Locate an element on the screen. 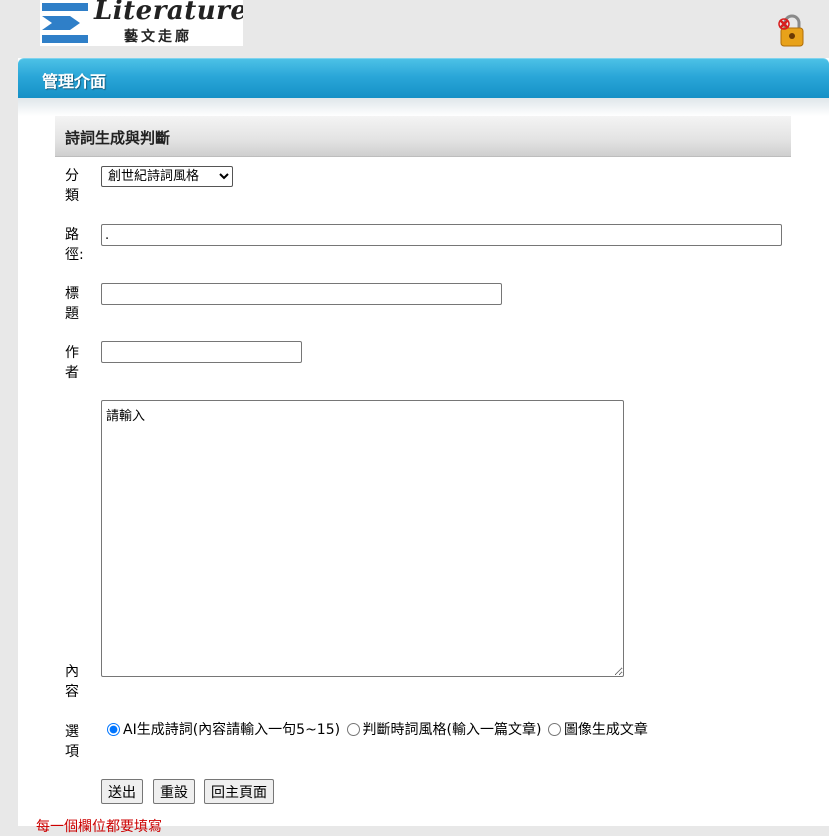 The height and width of the screenshot is (836, 829). author-input is located at coordinates (201, 352).